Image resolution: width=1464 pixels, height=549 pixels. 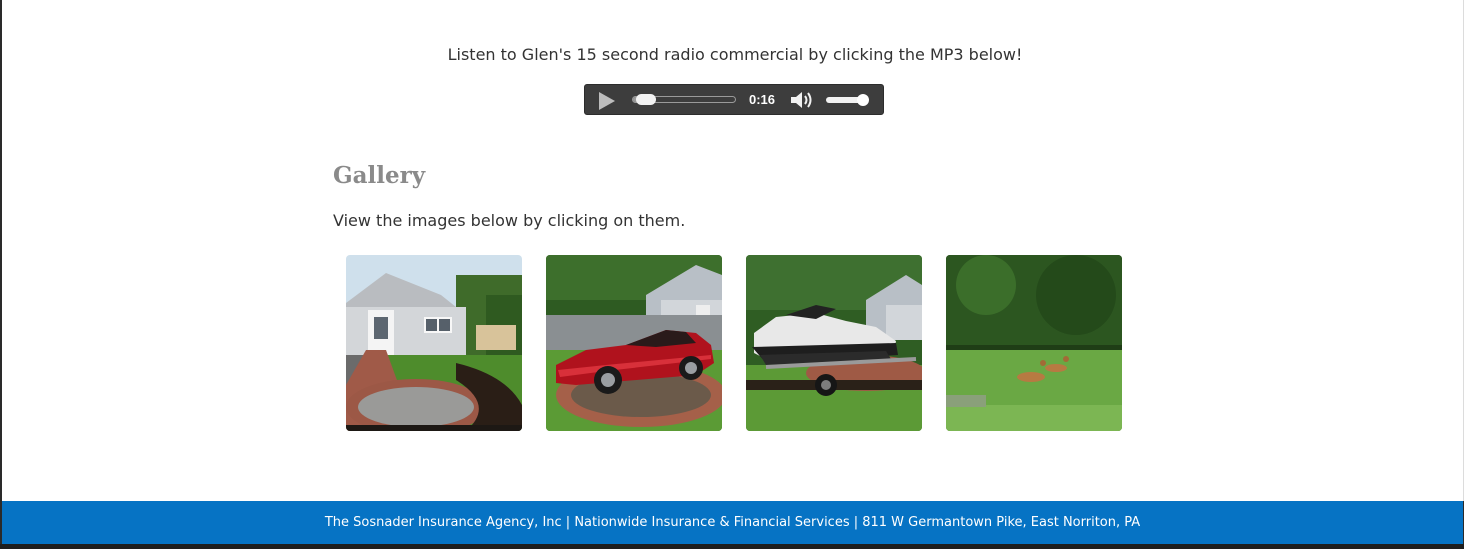 I want to click on gallery-thumbnail-jetski, so click(x=834, y=343).